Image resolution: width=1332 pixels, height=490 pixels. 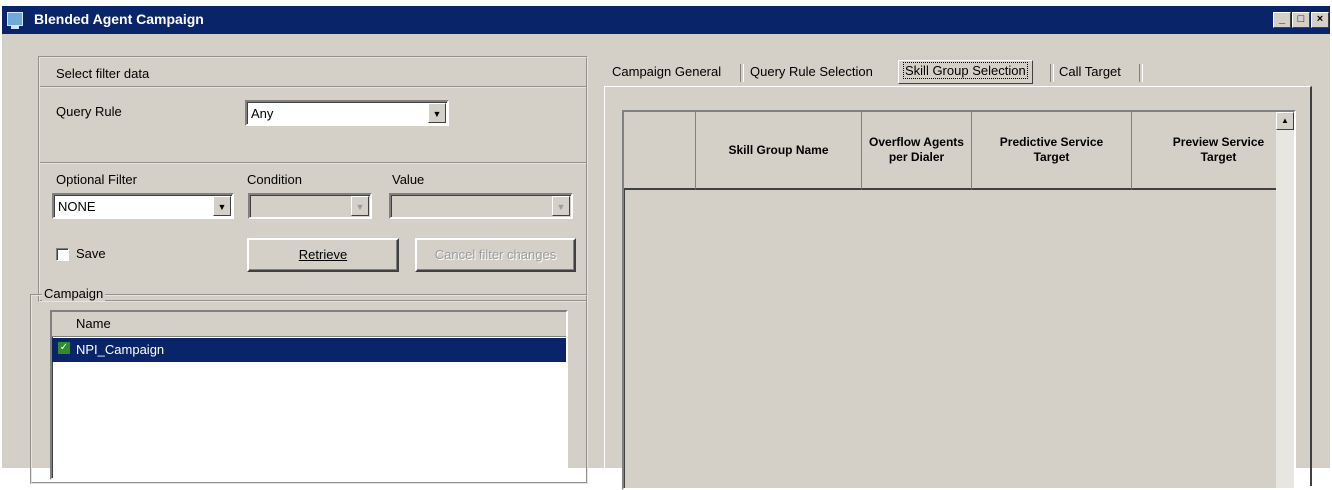 I want to click on query-rule-label: Query Rule, so click(x=89, y=111).